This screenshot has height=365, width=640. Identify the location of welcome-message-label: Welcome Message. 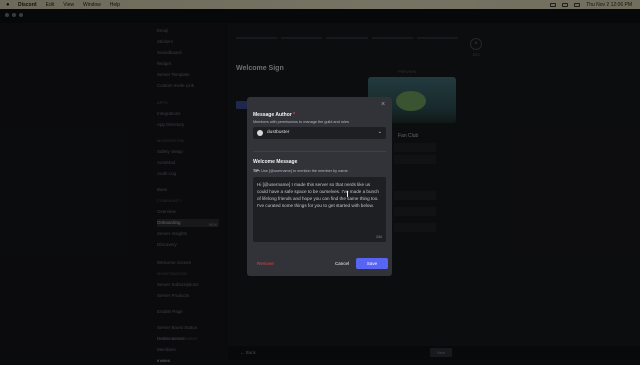
(275, 162).